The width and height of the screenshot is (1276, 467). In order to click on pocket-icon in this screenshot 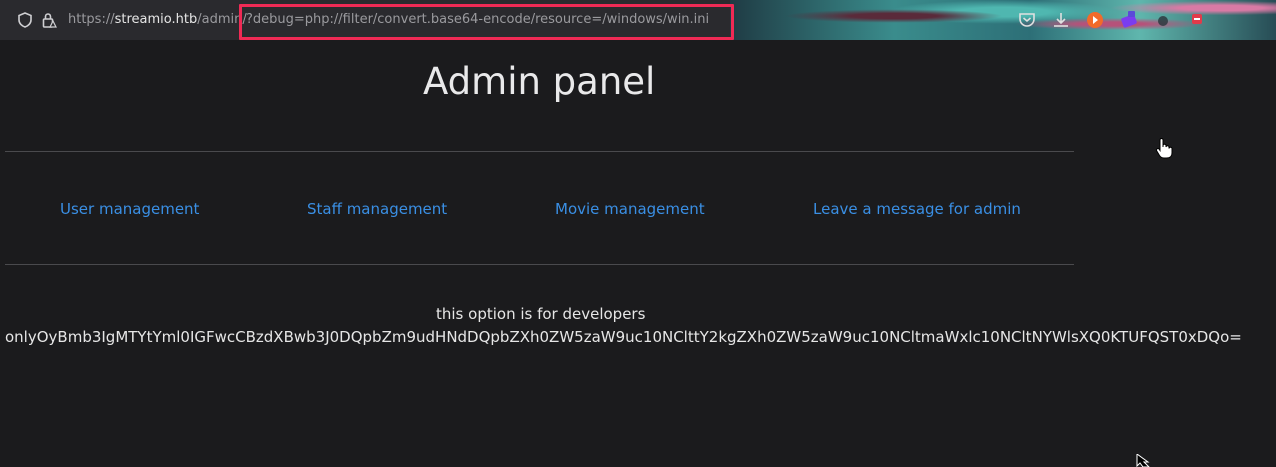, I will do `click(1027, 20)`.